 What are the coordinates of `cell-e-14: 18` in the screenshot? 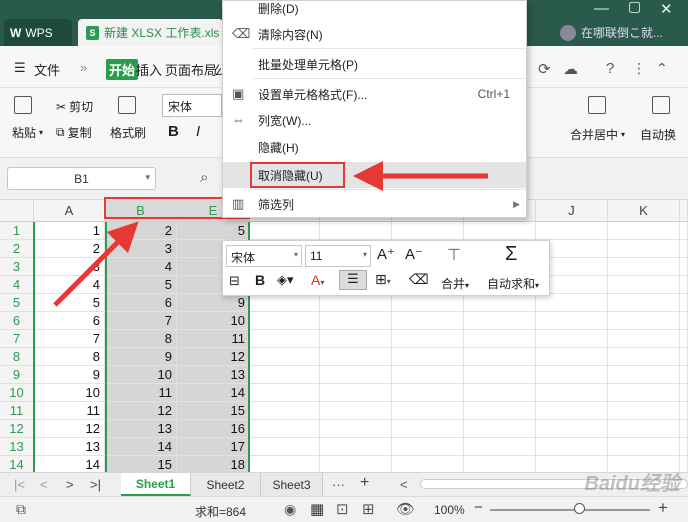 It's located at (213, 464).